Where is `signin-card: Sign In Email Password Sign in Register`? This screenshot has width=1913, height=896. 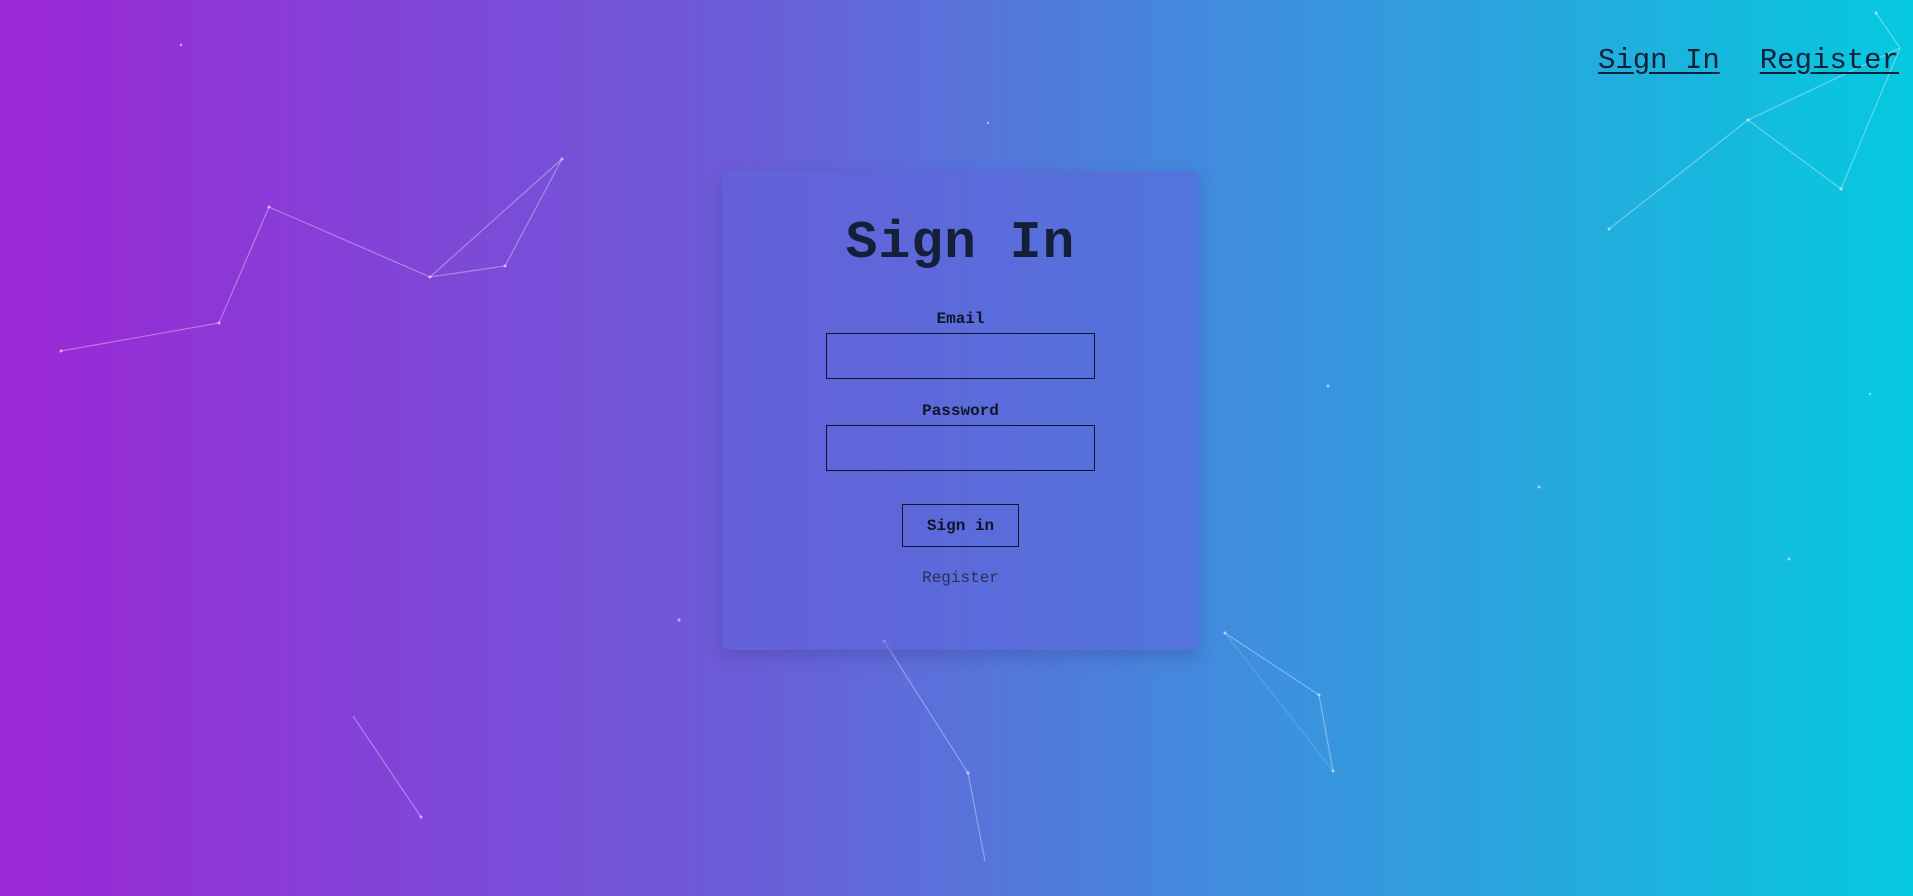 signin-card: Sign In Email Password Sign in Register is located at coordinates (960, 410).